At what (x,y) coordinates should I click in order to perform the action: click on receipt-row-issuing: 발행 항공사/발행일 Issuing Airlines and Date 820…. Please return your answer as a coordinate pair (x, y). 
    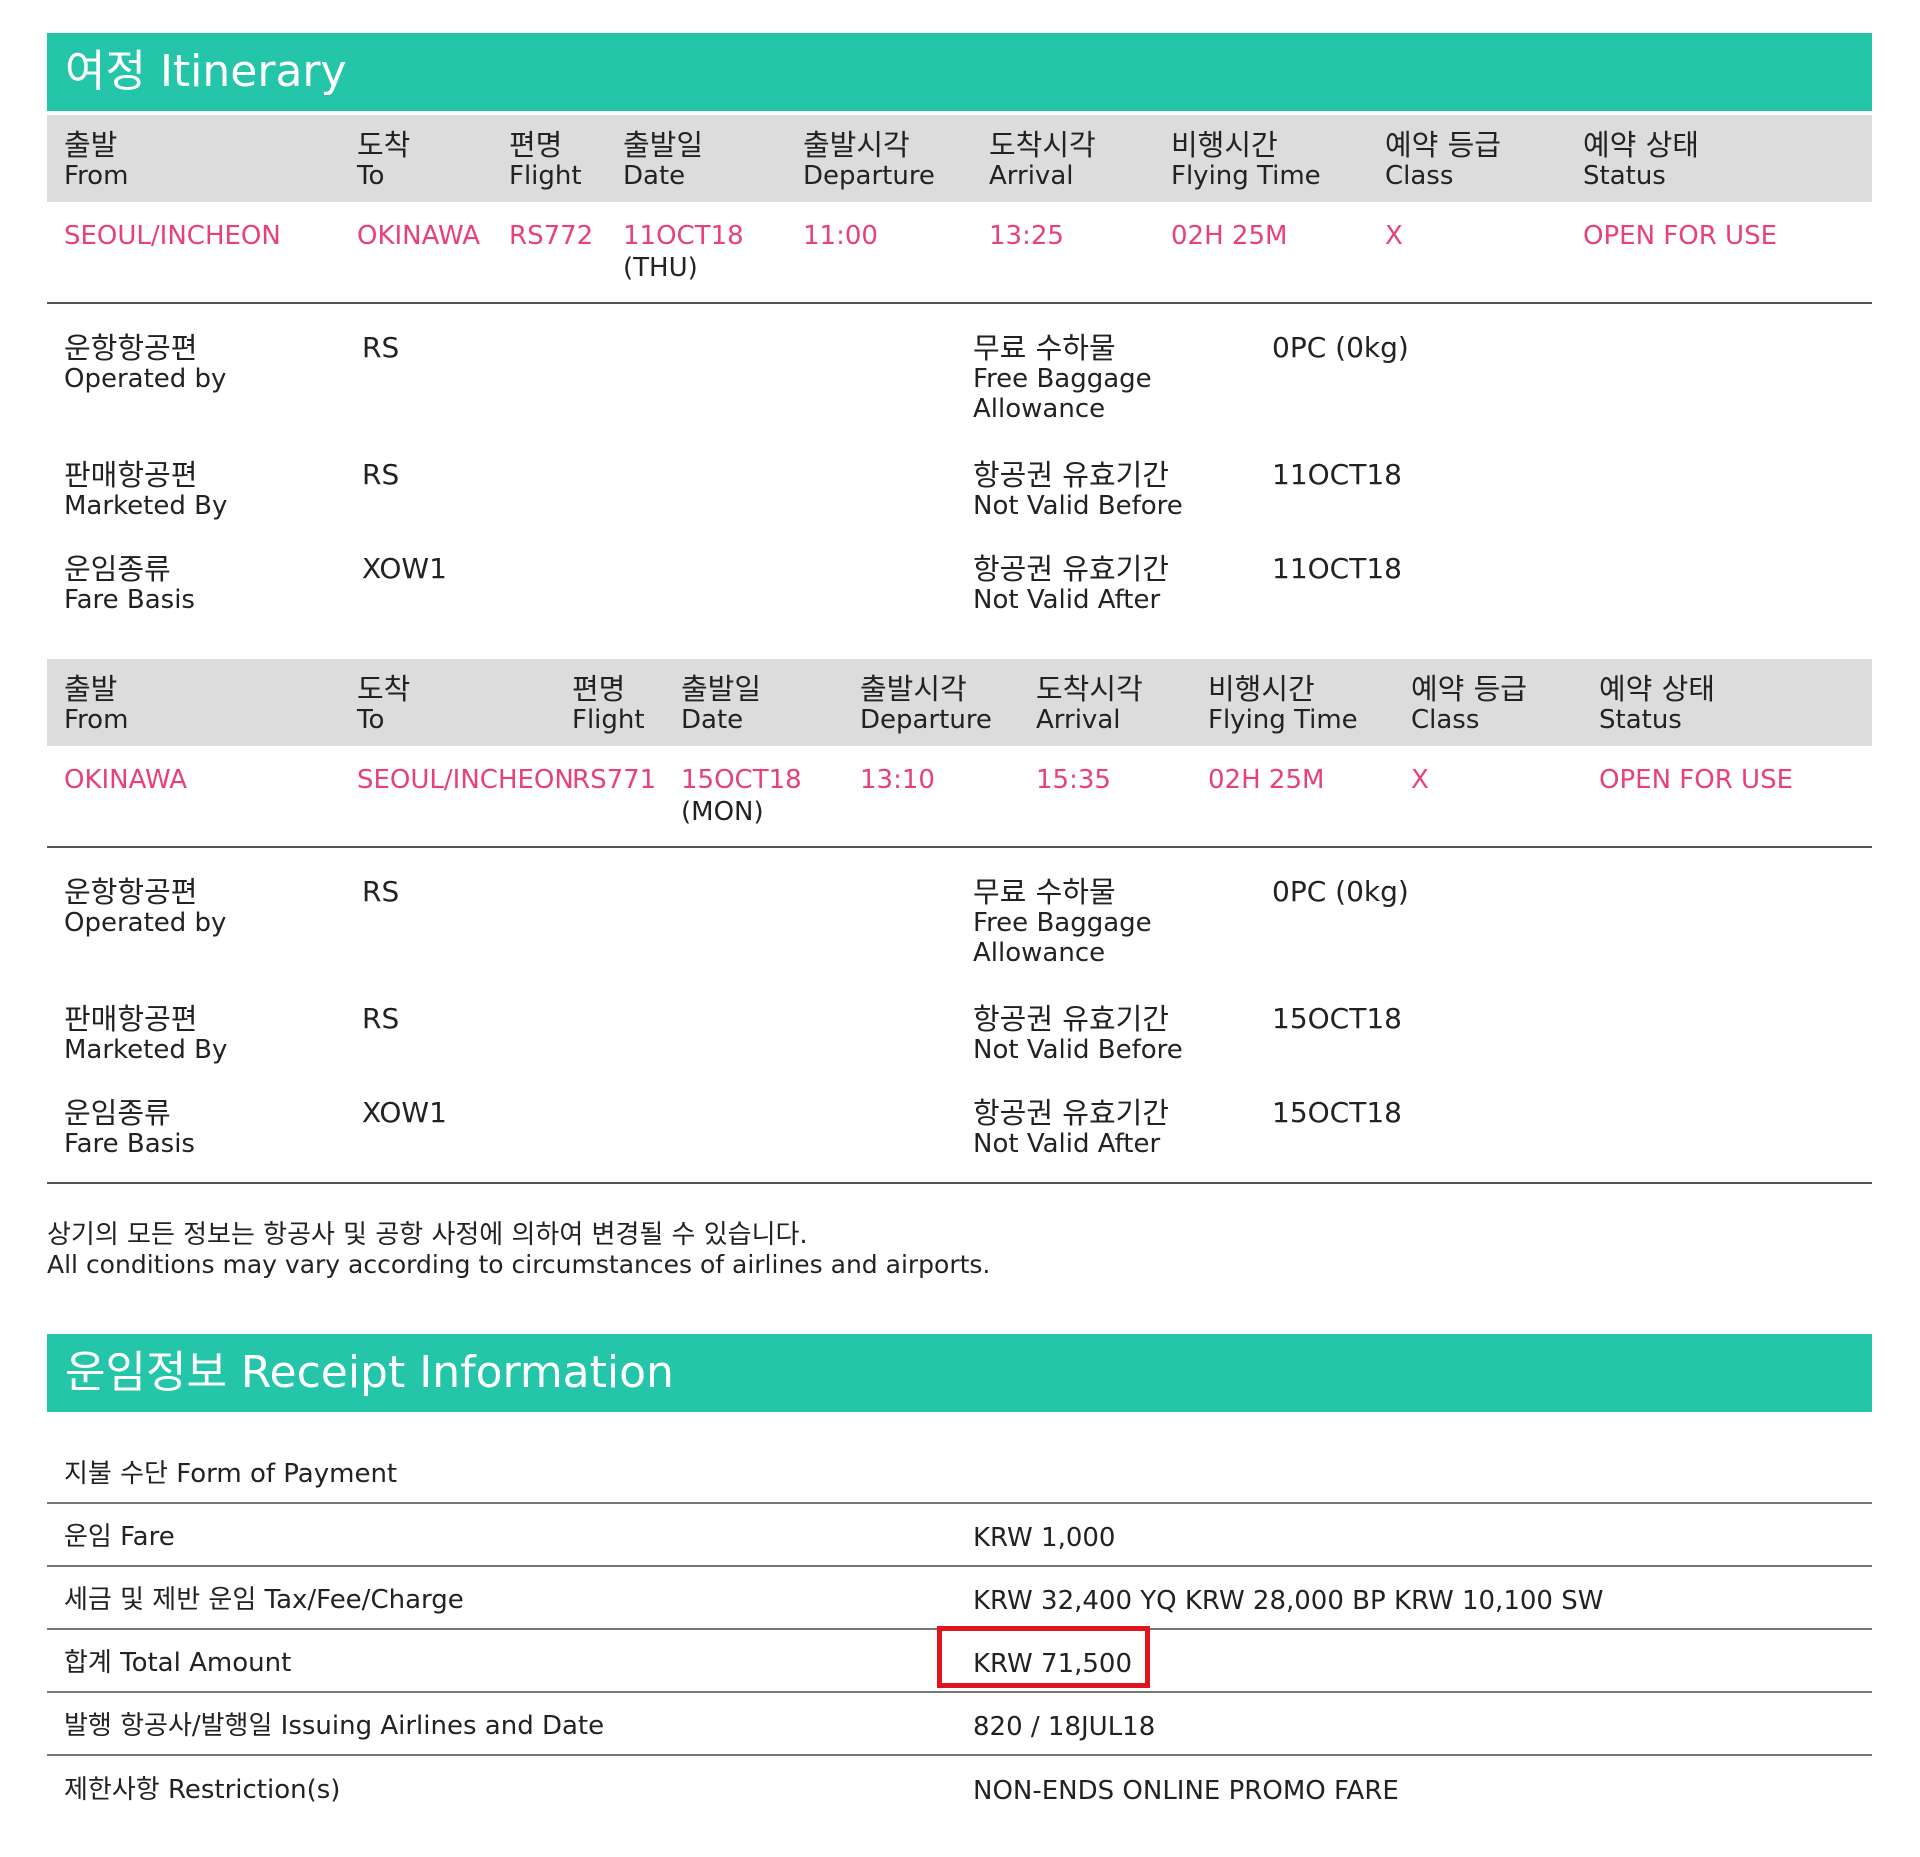
    Looking at the image, I should click on (959, 1724).